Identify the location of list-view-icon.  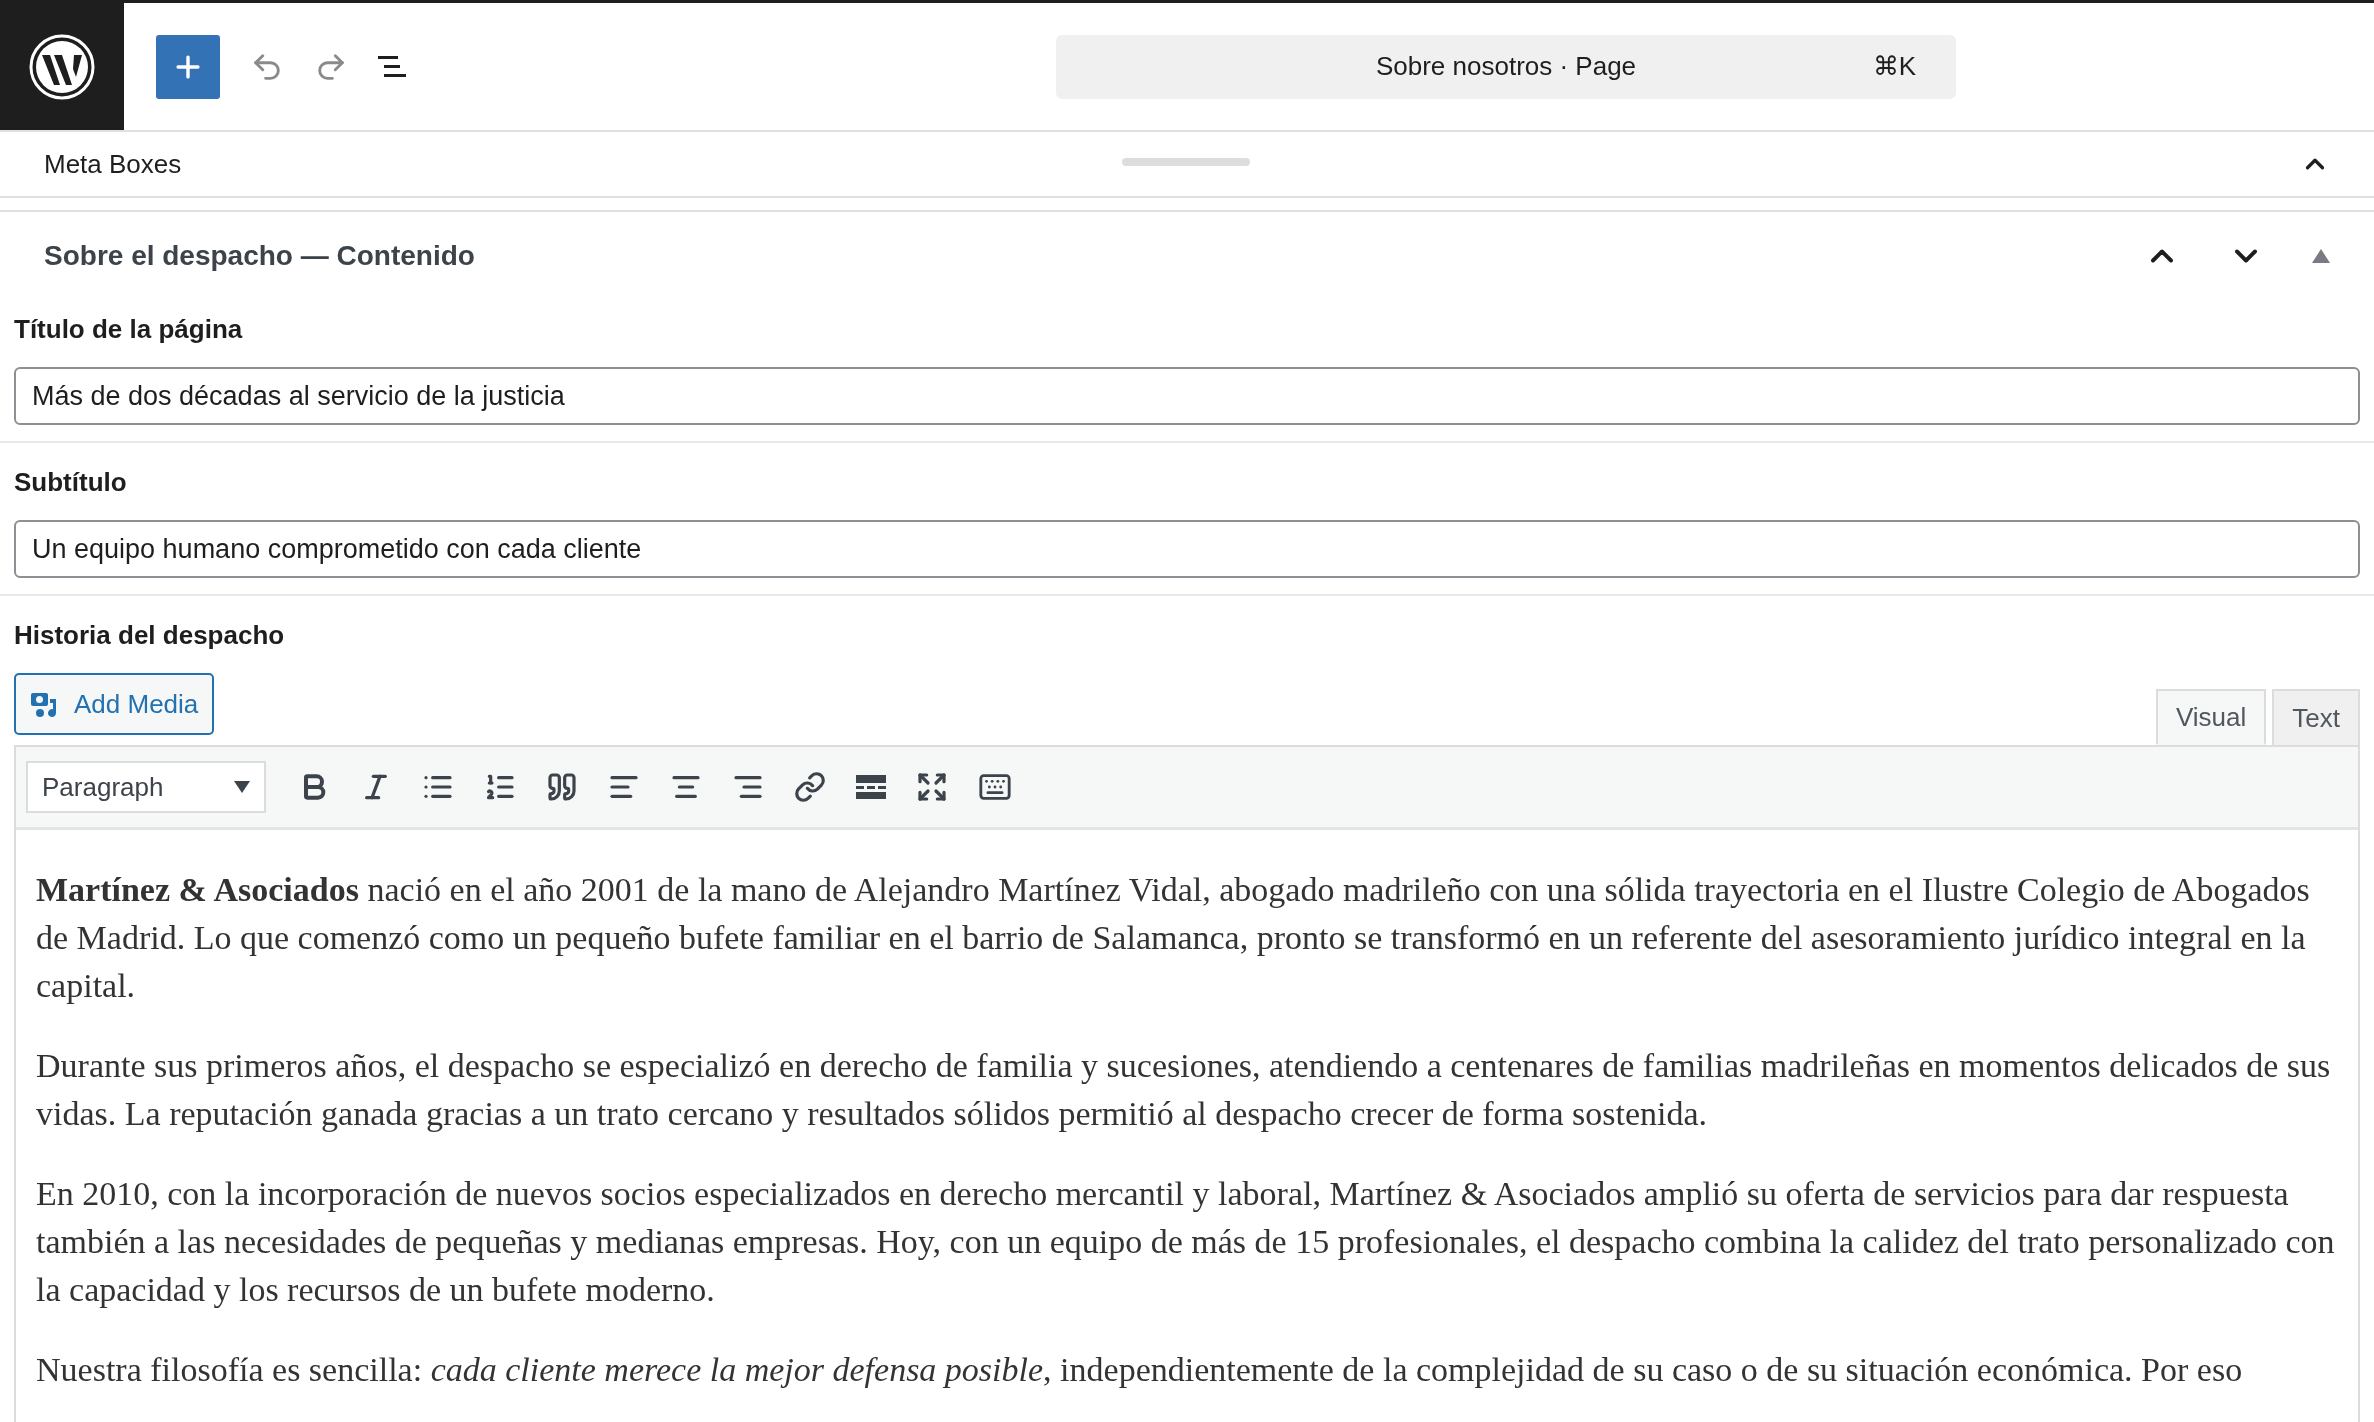
(392, 66).